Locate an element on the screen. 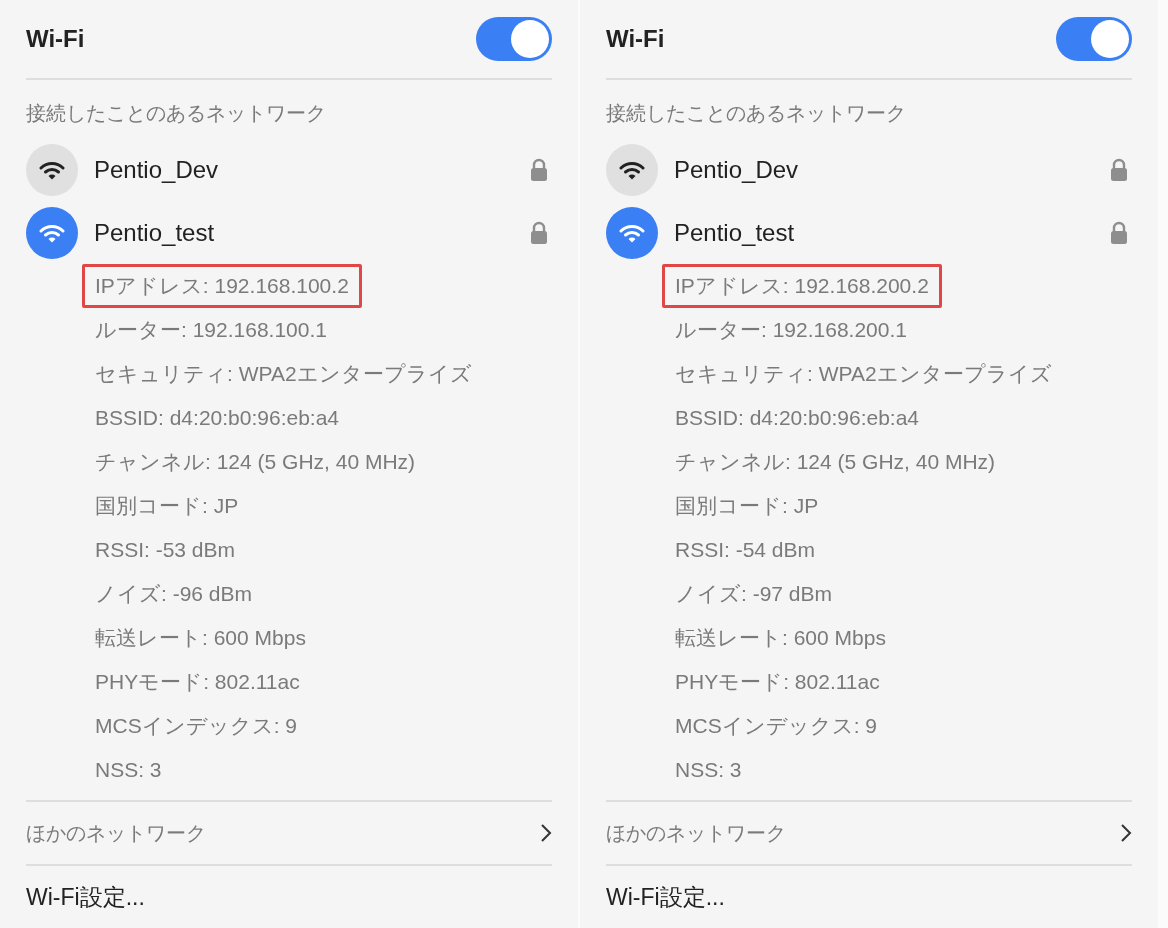 This screenshot has height=928, width=1168. network-detail: IPアドレス: 192.168.100.2 is located at coordinates (222, 286).